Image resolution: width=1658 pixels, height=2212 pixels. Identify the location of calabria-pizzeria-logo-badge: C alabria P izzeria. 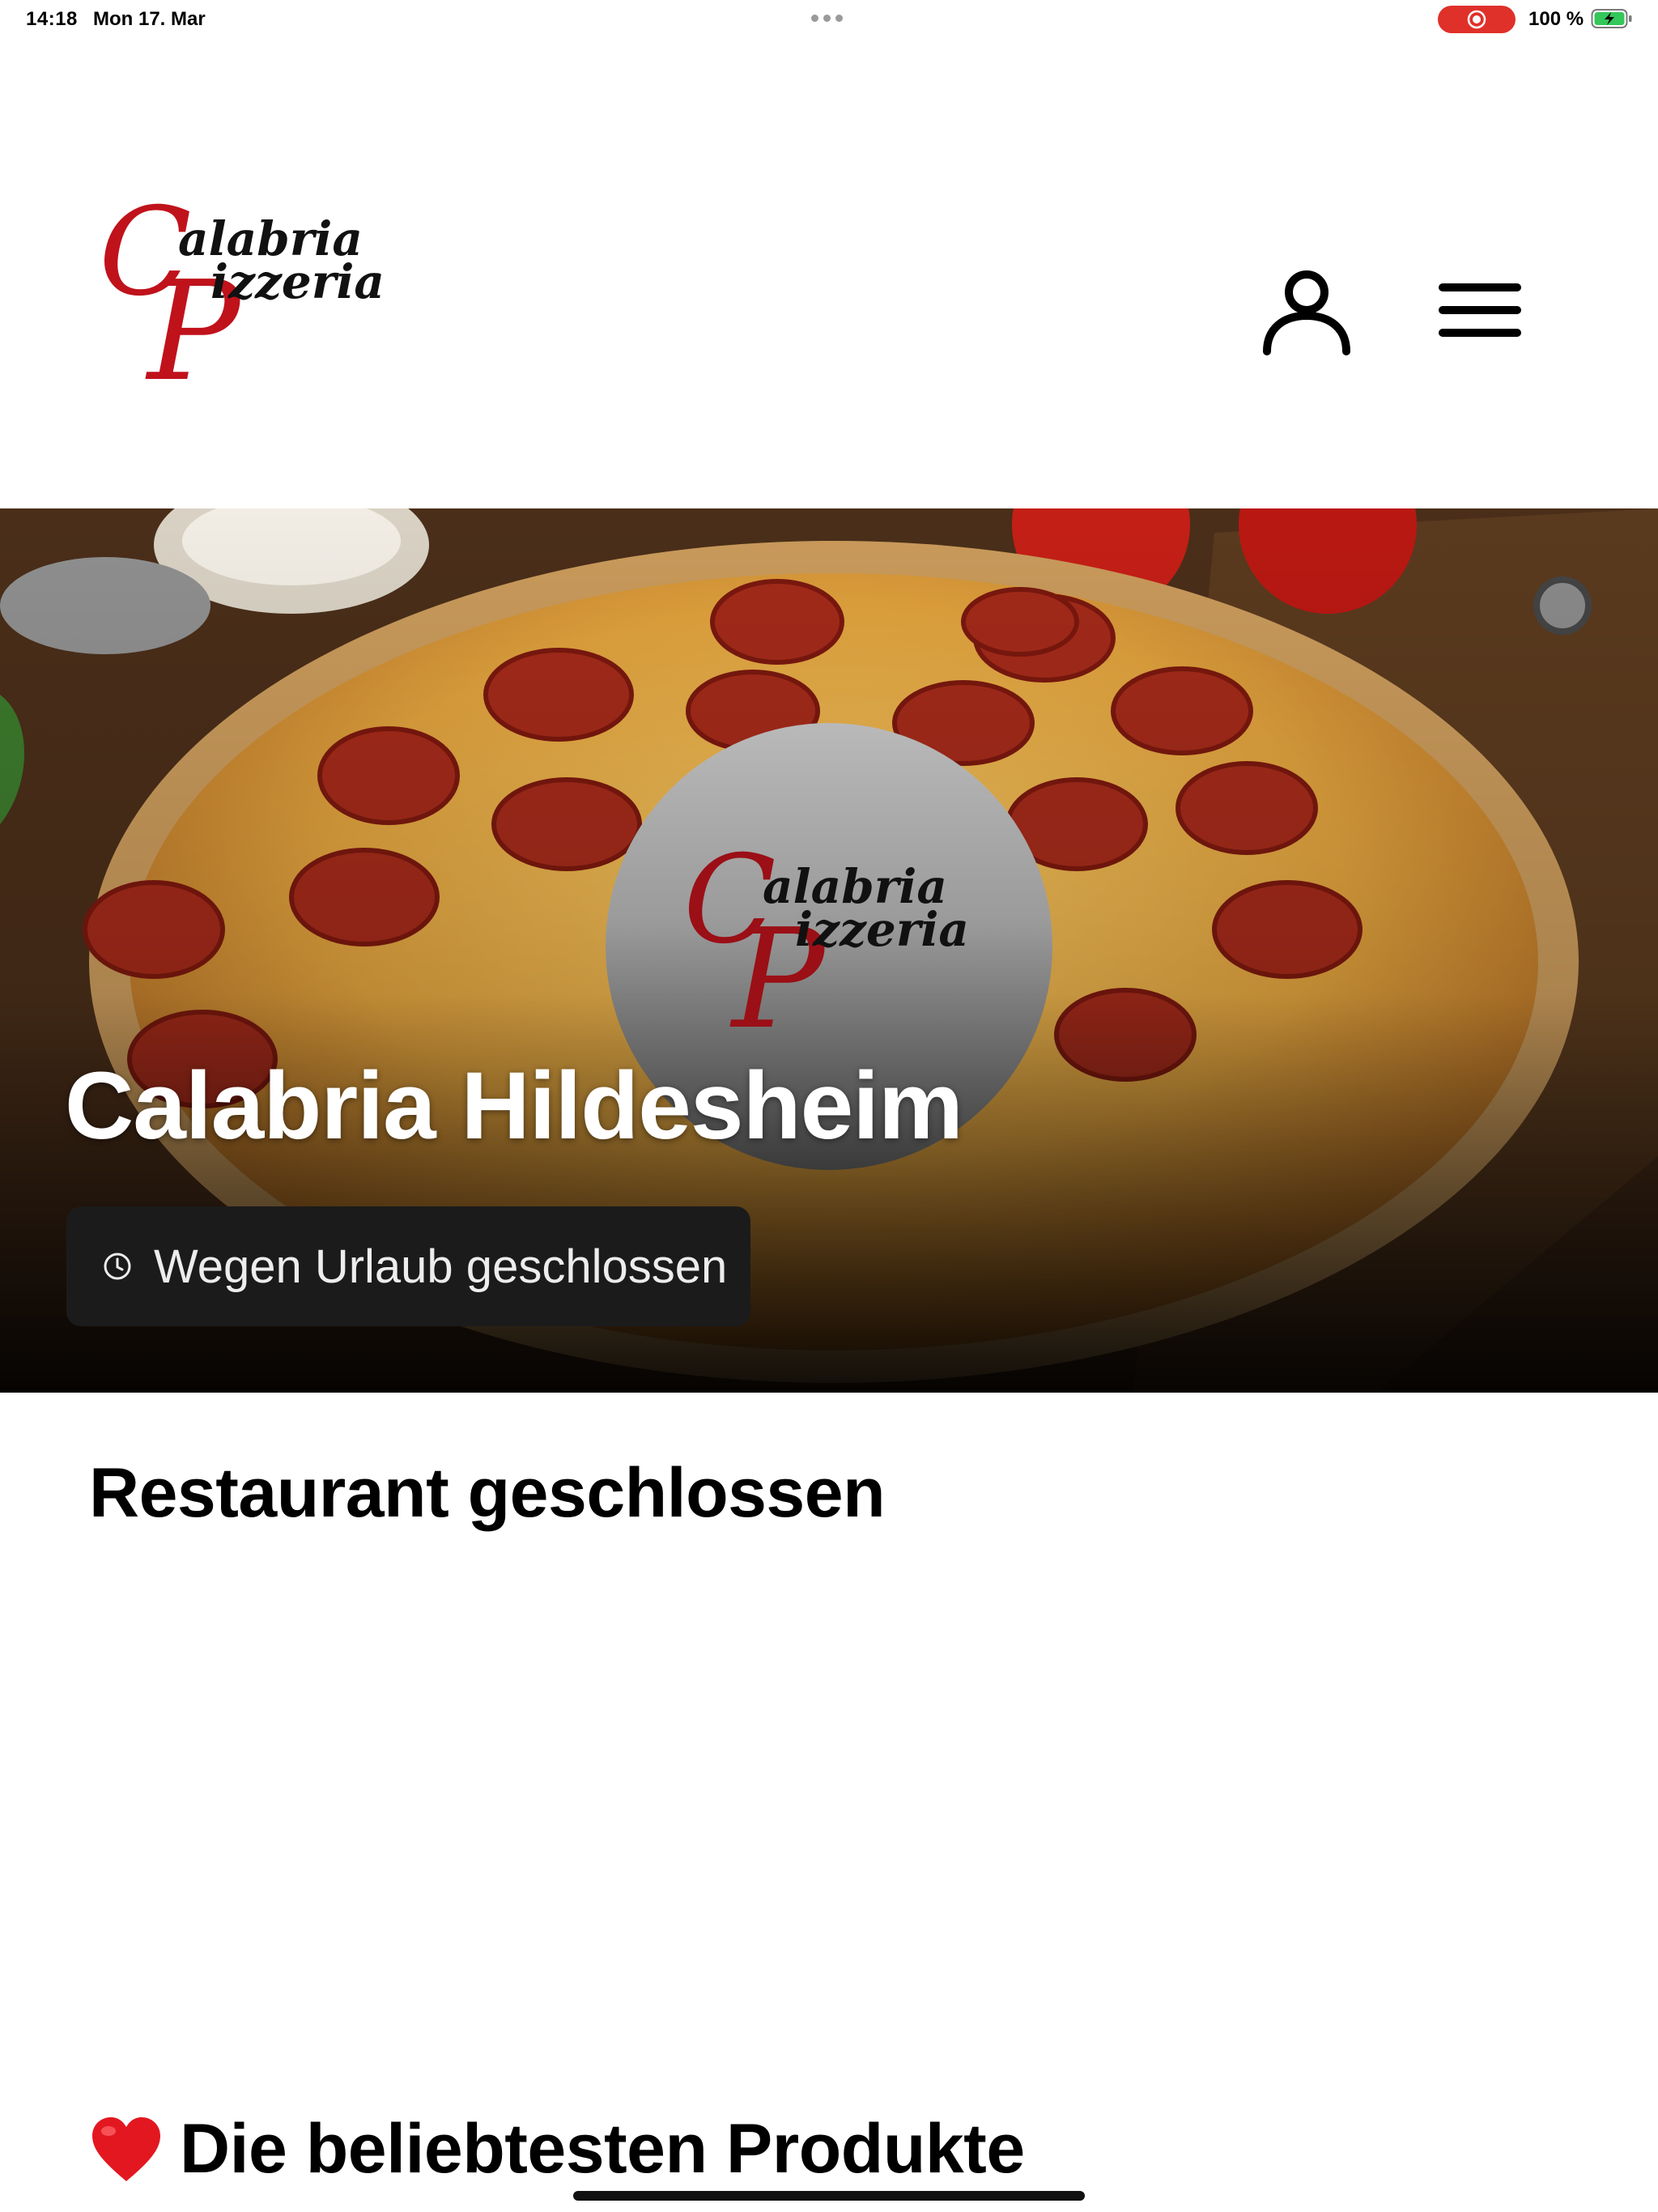
(826, 945).